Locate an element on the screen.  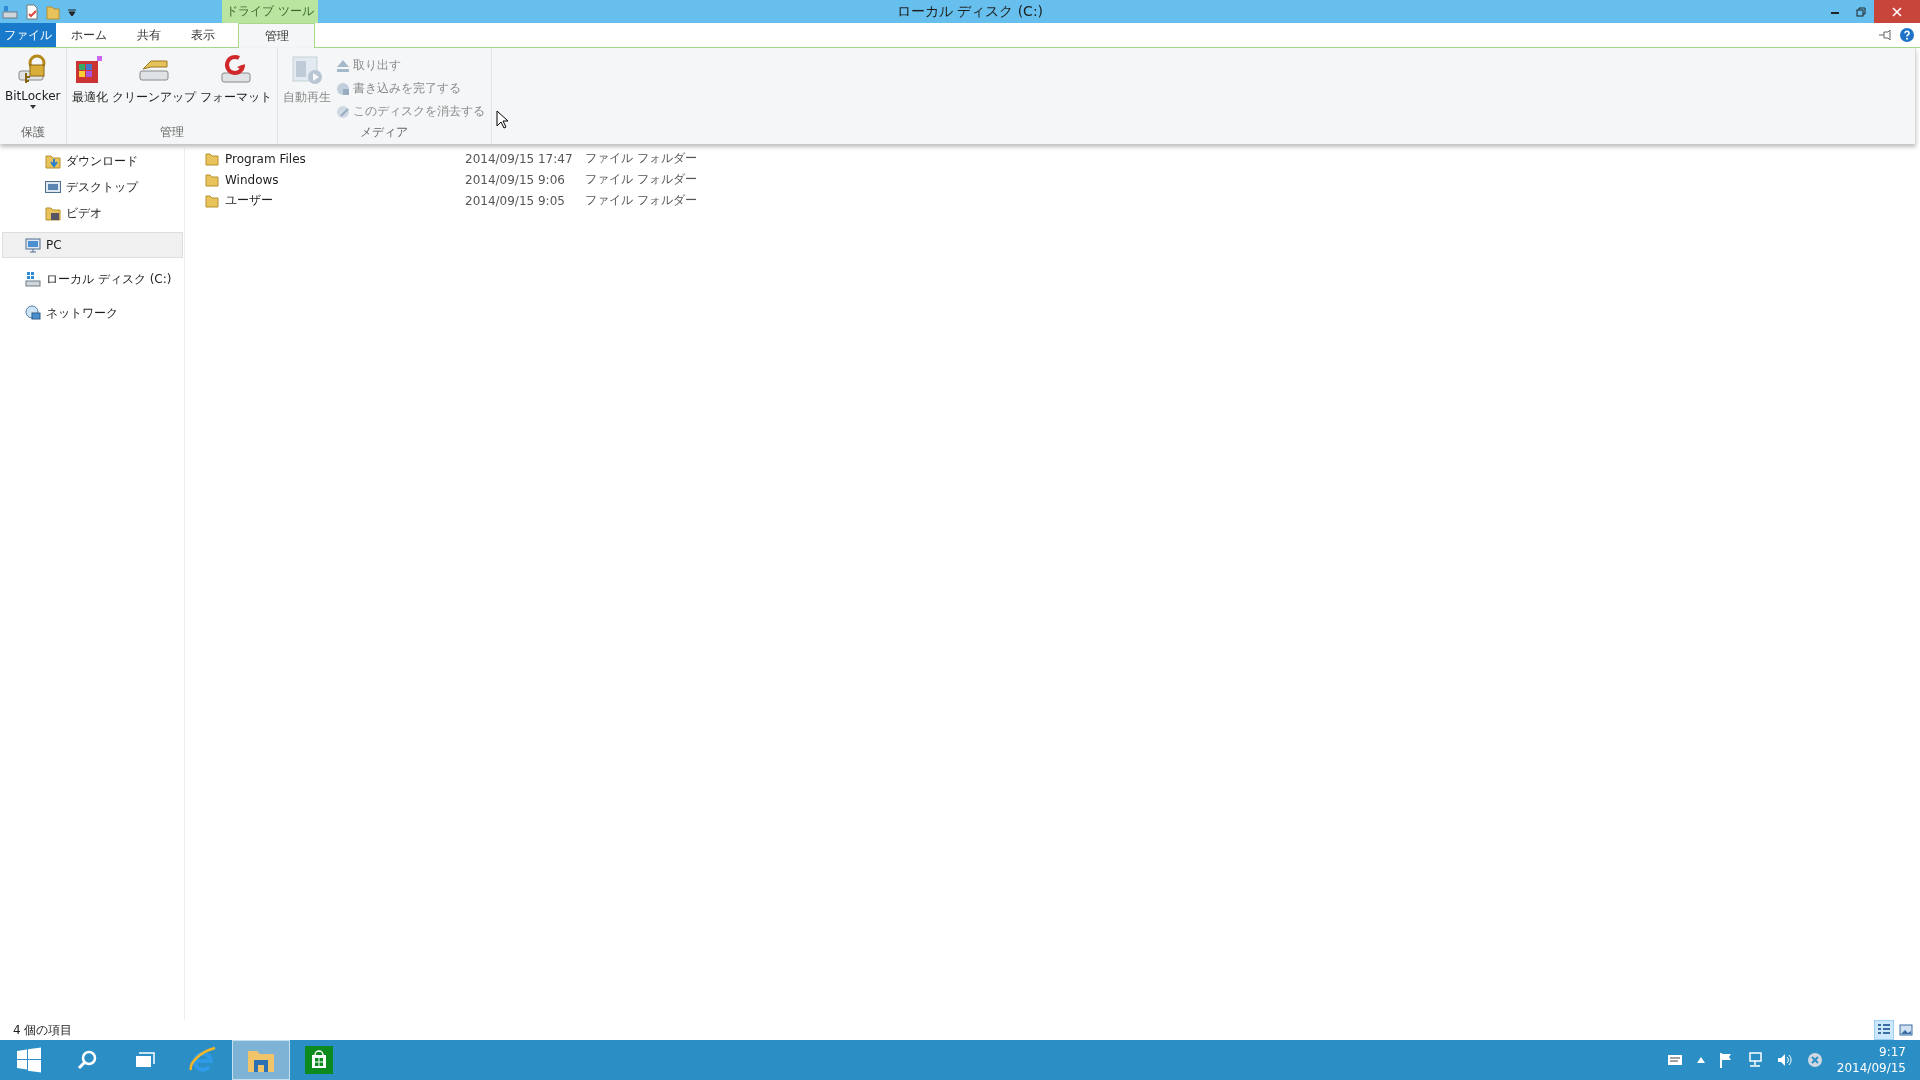
ribbon-tab: 管理 is located at coordinates (276, 35).